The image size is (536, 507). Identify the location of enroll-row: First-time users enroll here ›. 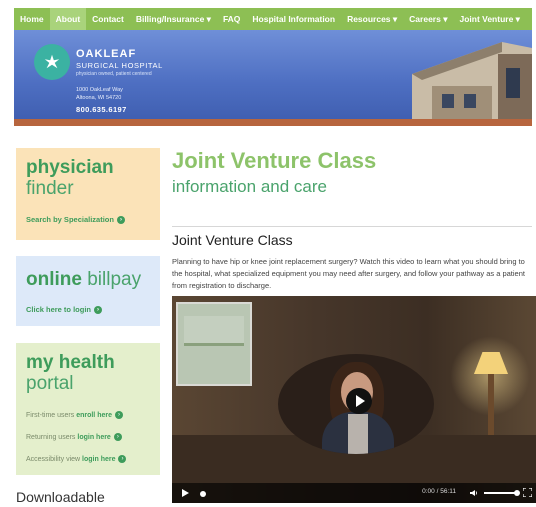
(74, 415).